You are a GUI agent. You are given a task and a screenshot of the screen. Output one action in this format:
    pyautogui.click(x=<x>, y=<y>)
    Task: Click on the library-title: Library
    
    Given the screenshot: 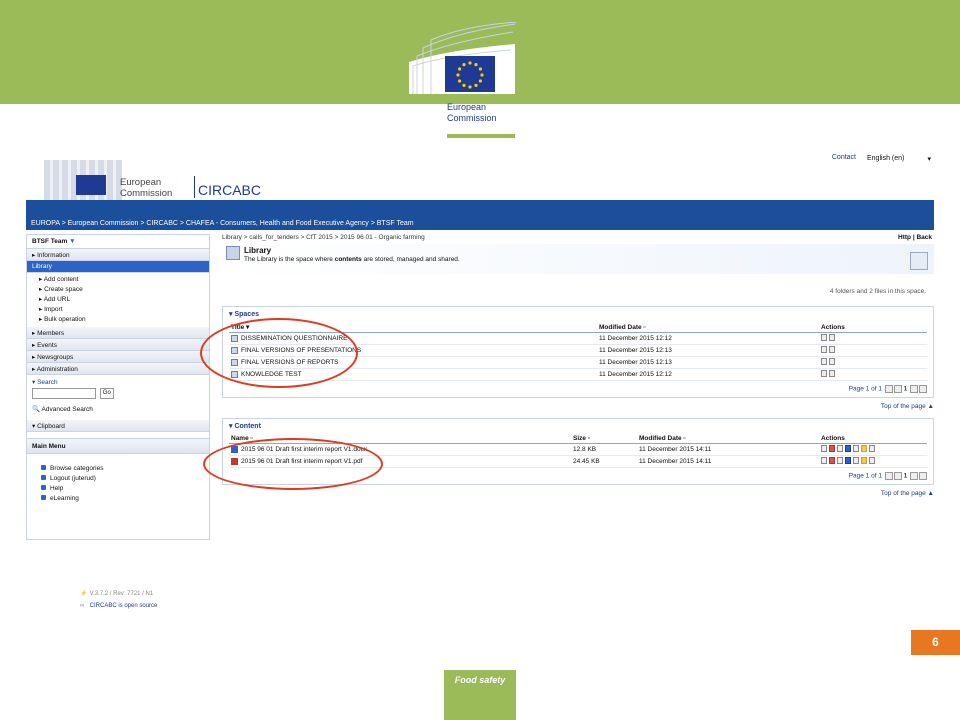 What is the action you would take?
    pyautogui.click(x=258, y=250)
    